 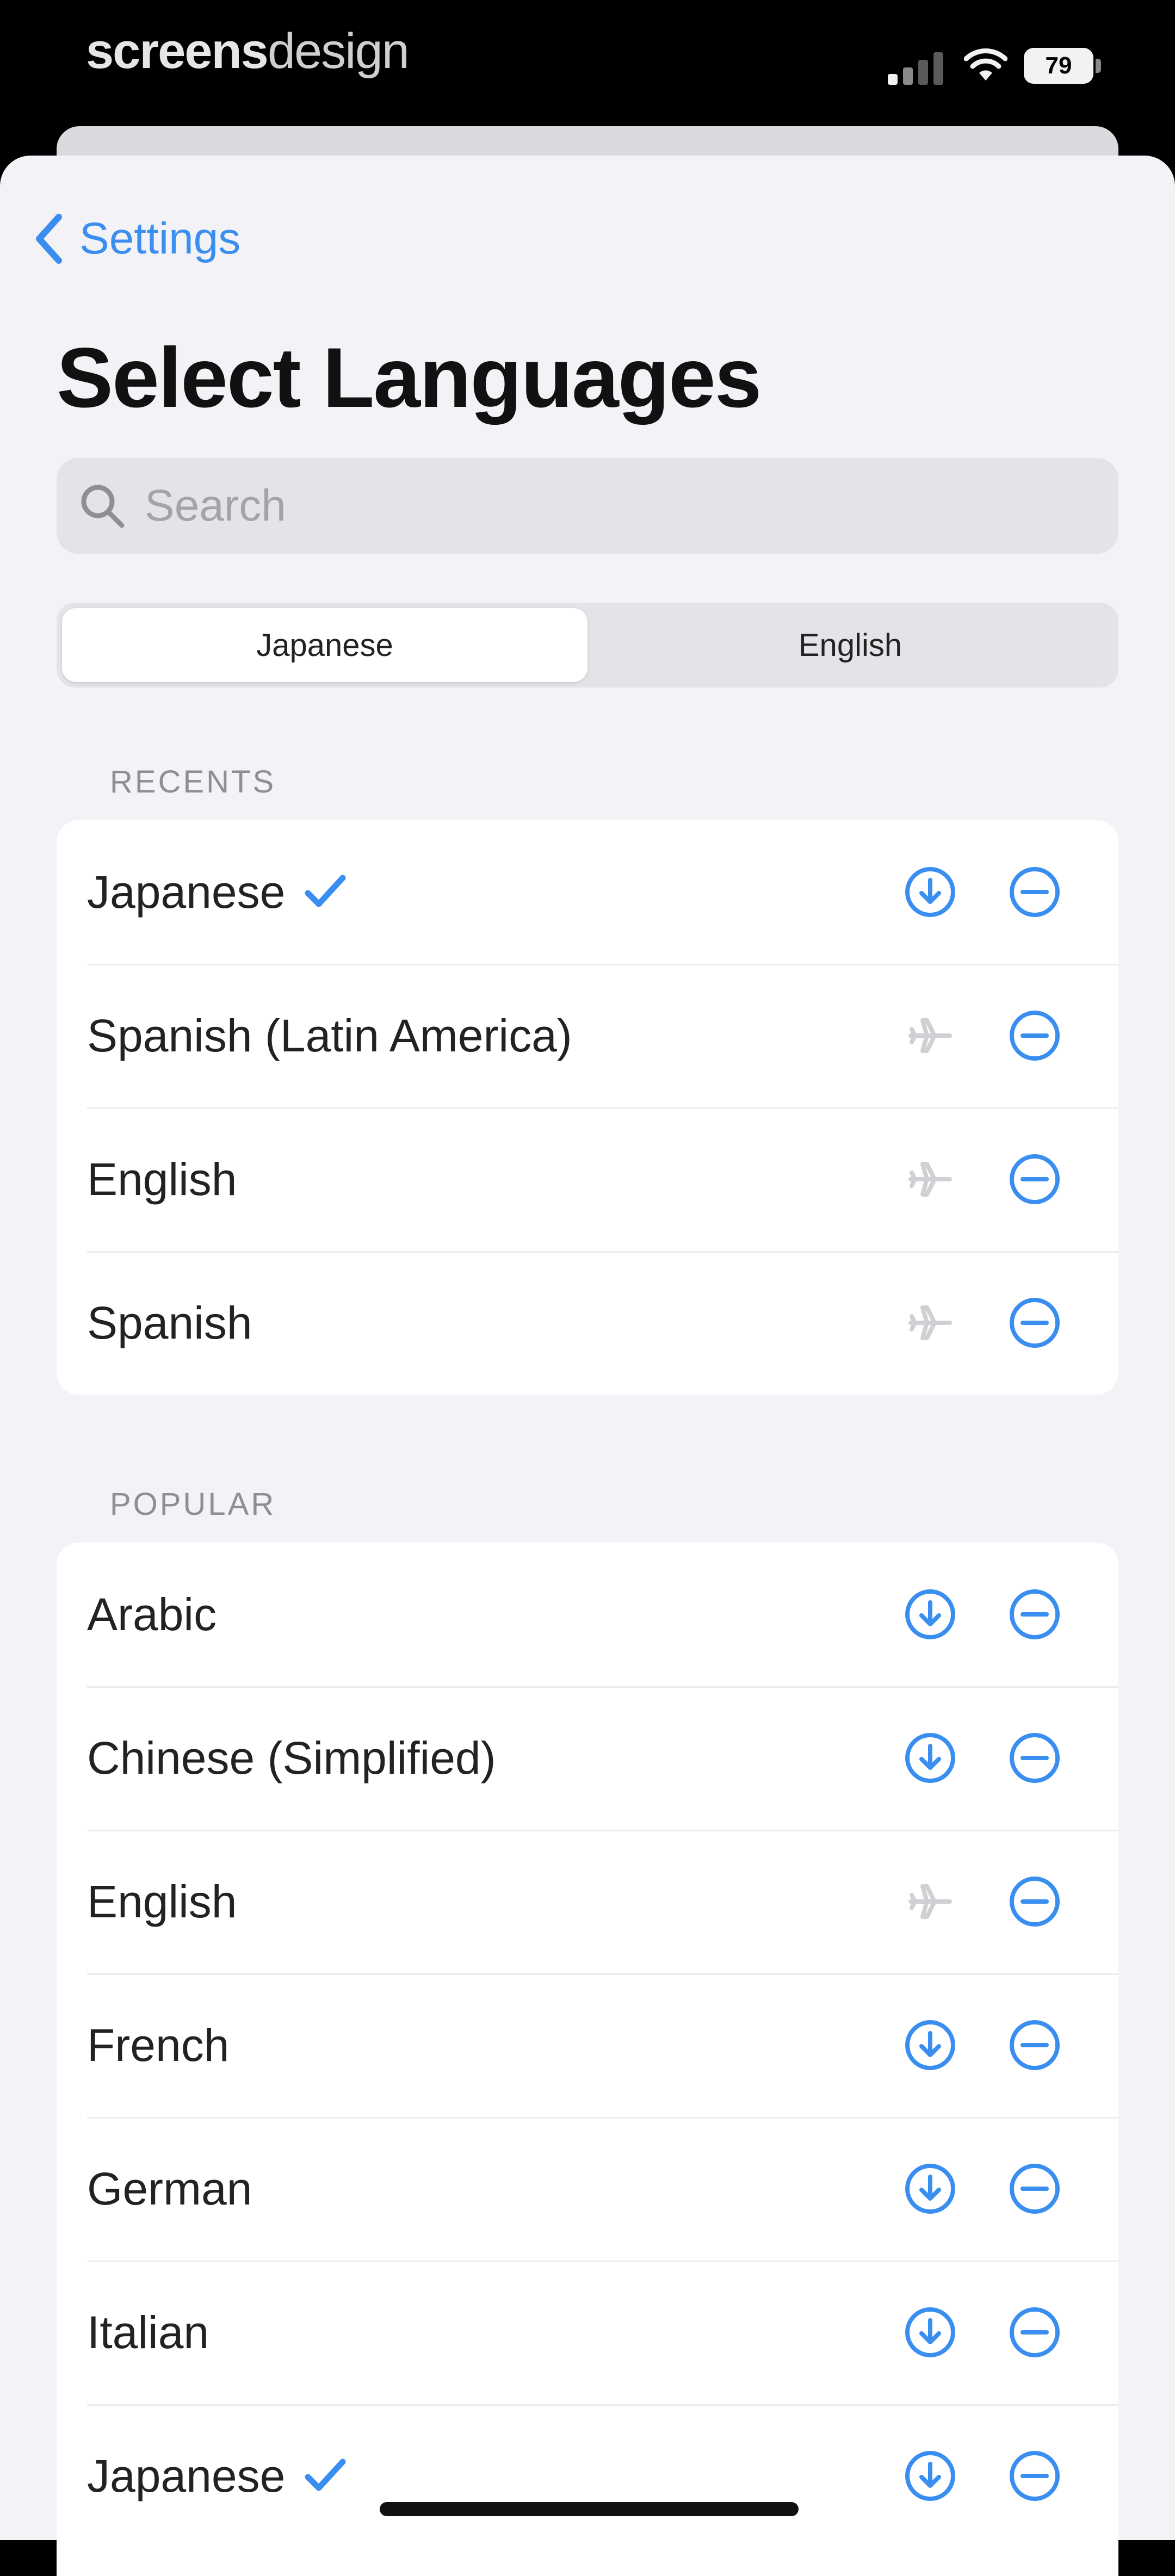 I want to click on language-name: Spanish, so click(x=170, y=1322).